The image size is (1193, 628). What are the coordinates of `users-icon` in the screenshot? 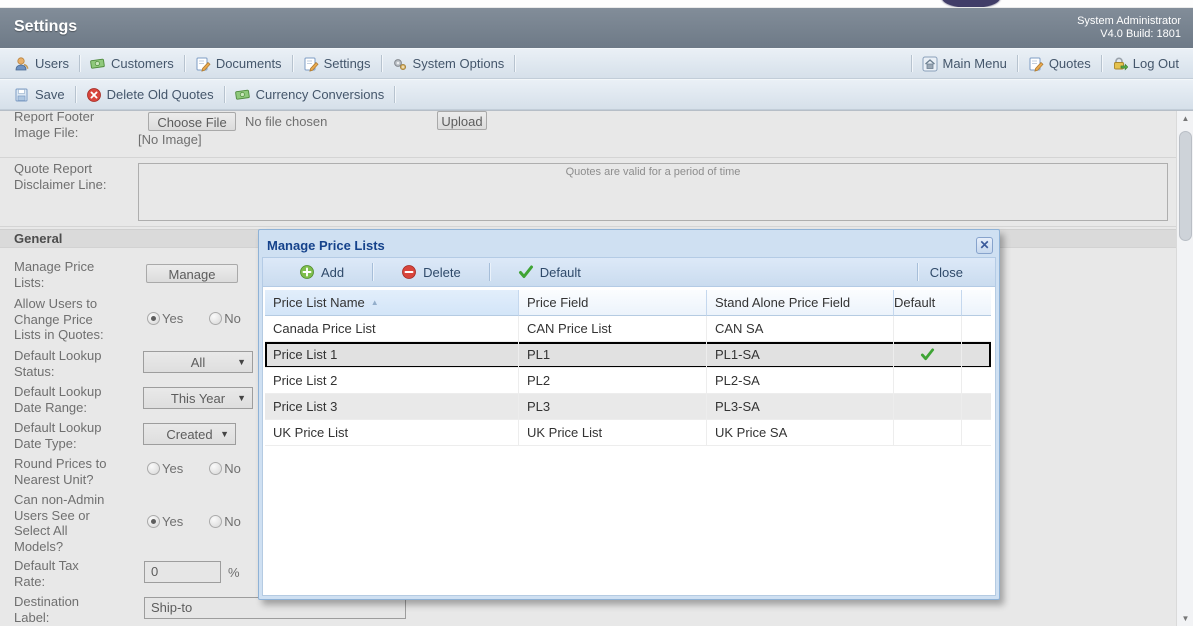 It's located at (22, 63).